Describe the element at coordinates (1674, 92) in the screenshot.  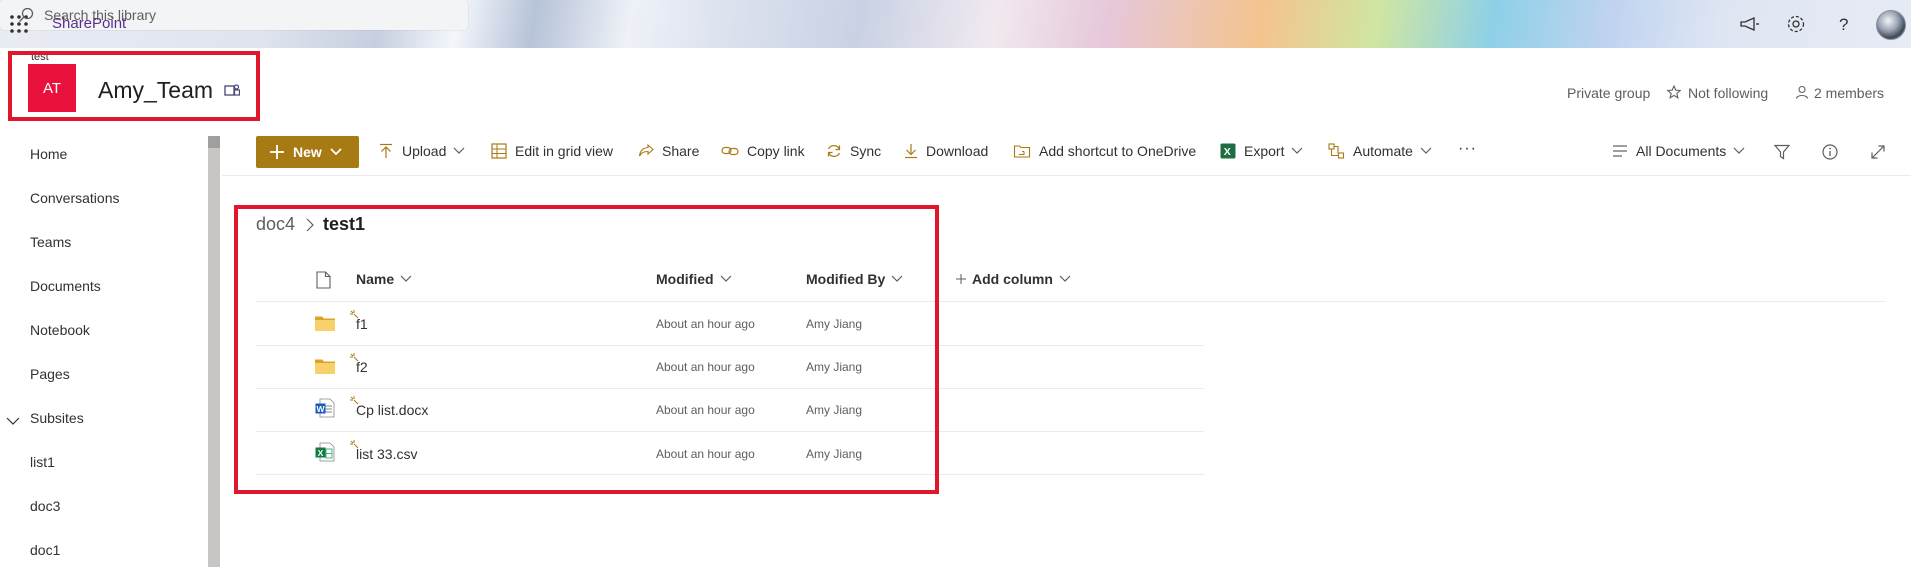
I see `star-icon` at that location.